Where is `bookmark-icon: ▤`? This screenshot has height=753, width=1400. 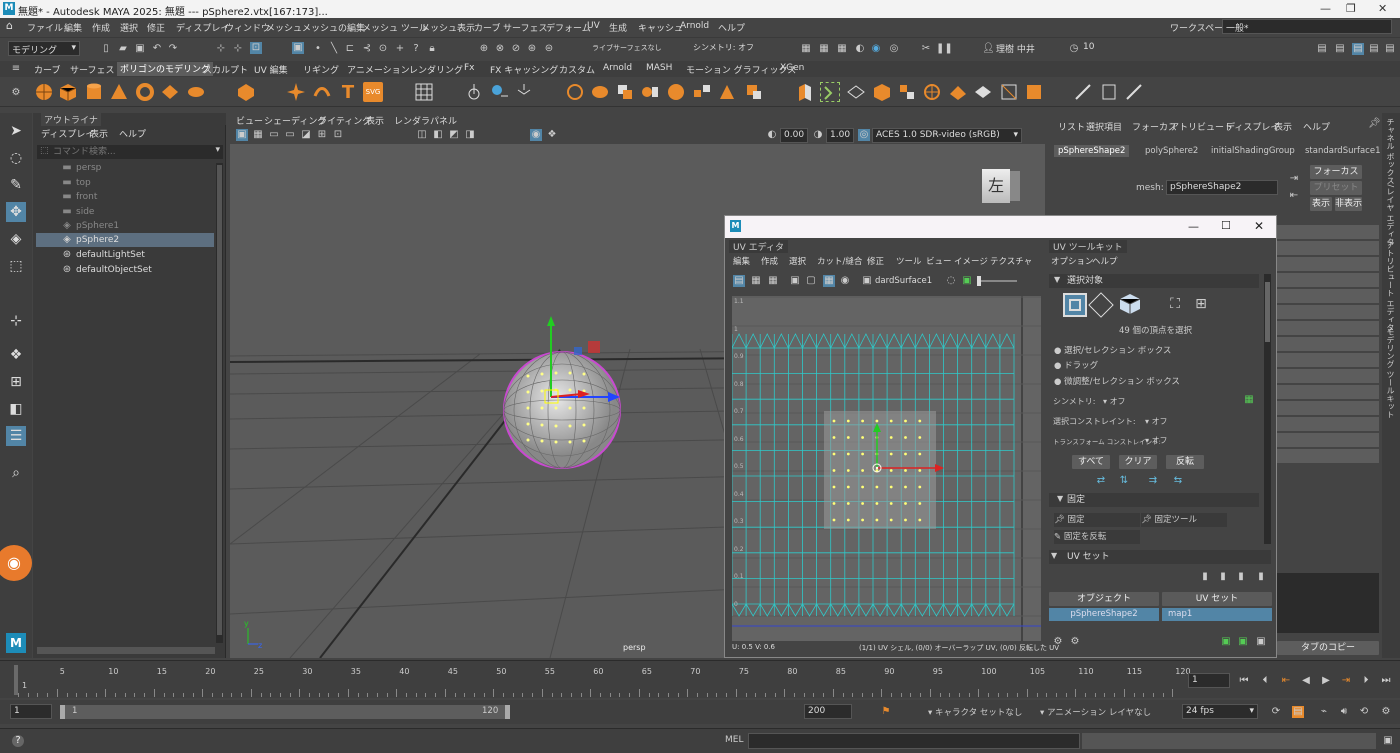 bookmark-icon: ▤ is located at coordinates (1298, 712).